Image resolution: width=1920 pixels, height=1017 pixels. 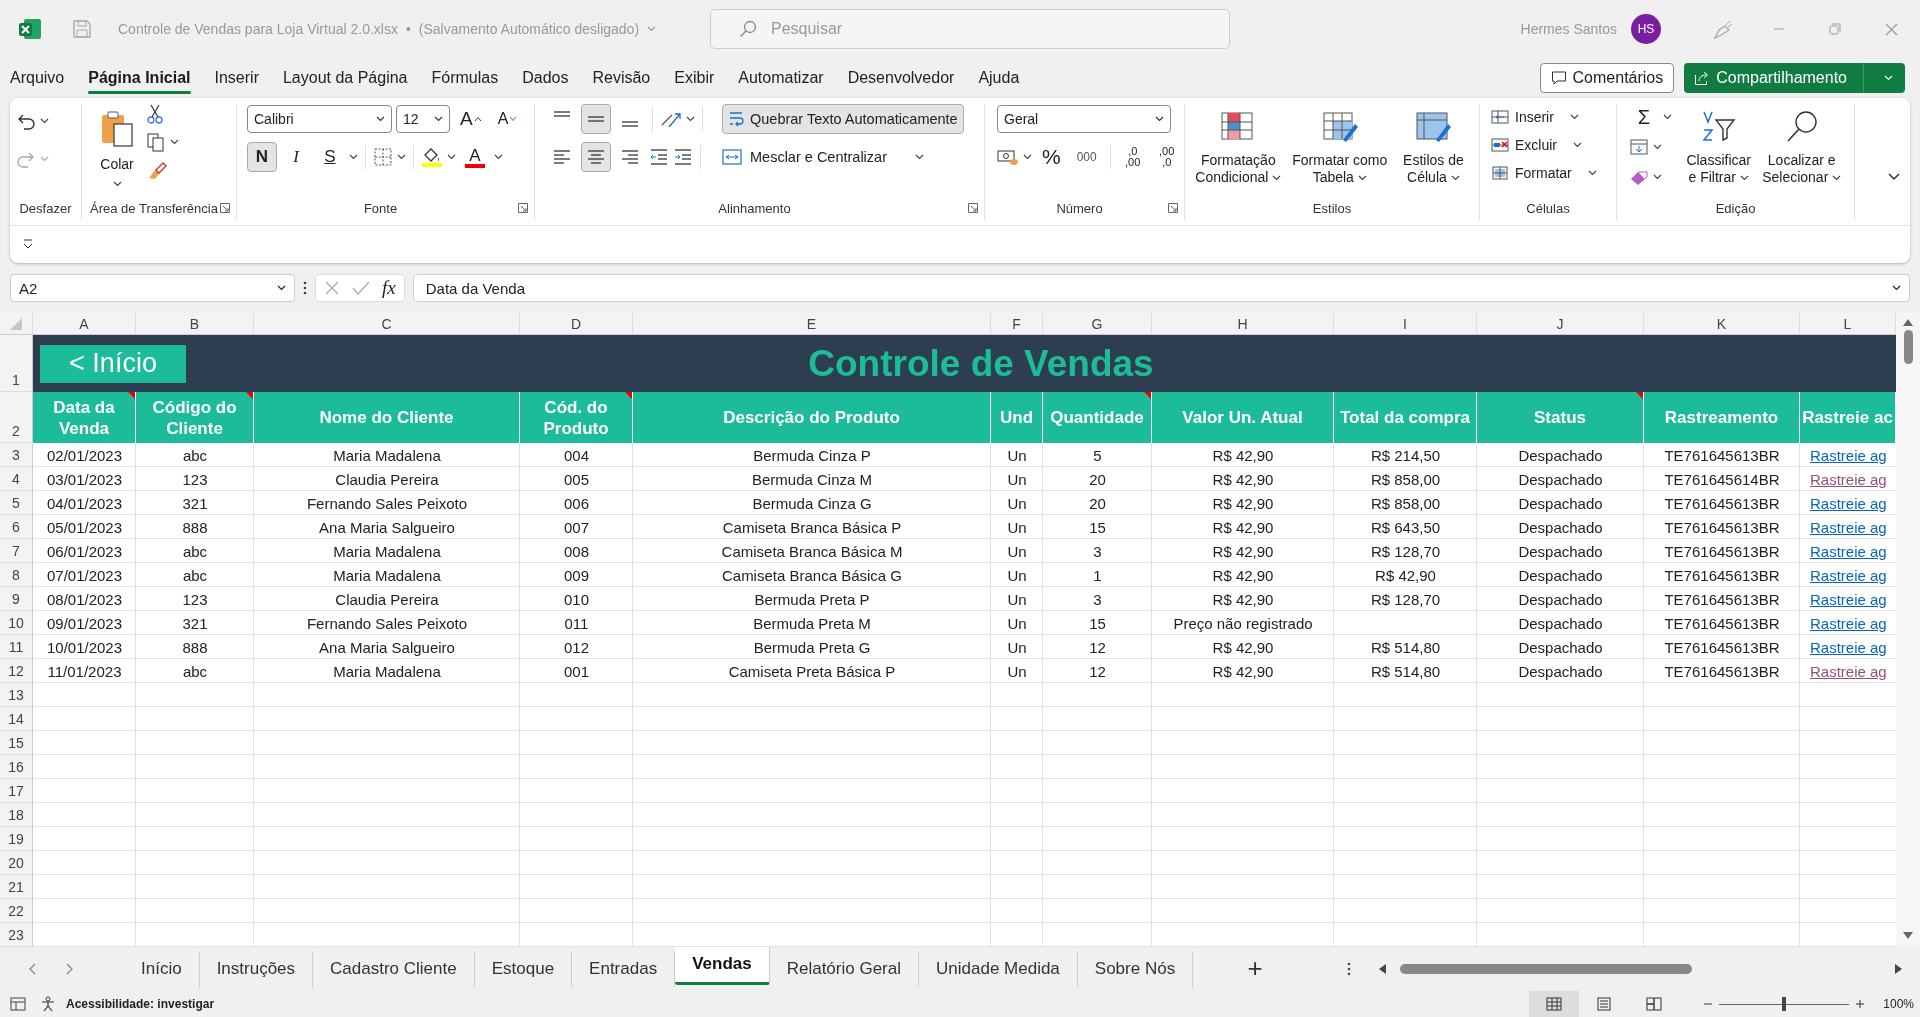 I want to click on align-center-button, so click(x=596, y=157).